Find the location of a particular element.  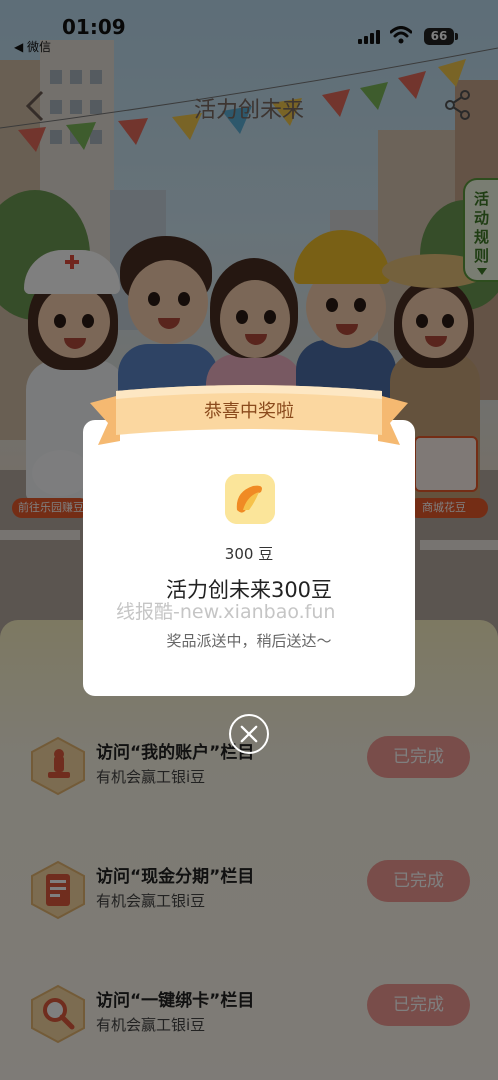

watermark-text: 线报酷-new.xianbao.fun is located at coordinates (226, 612).